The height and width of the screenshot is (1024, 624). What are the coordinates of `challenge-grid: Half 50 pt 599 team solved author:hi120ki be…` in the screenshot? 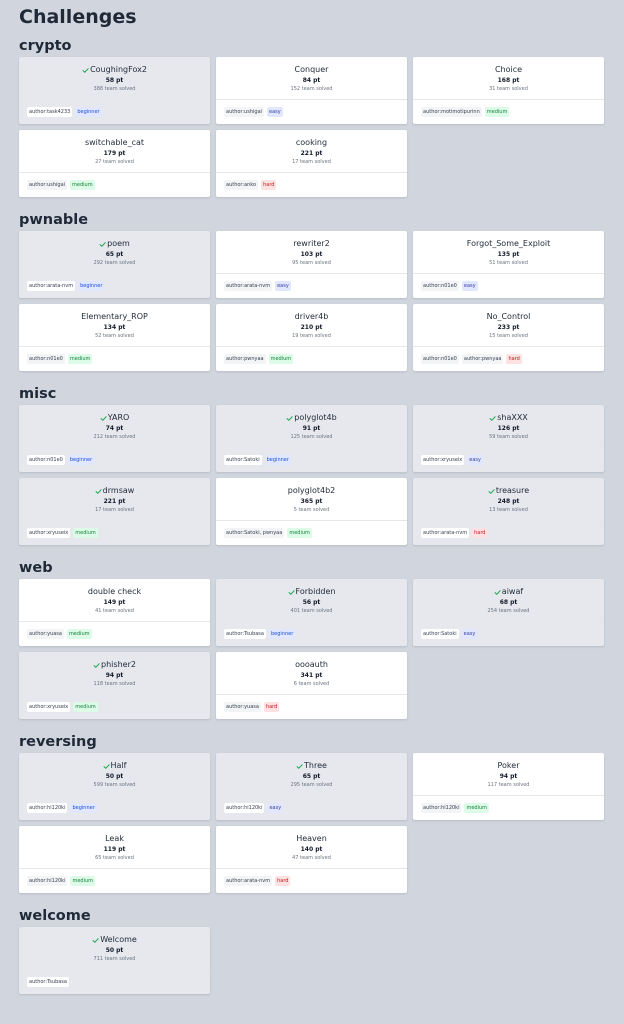 It's located at (321, 823).